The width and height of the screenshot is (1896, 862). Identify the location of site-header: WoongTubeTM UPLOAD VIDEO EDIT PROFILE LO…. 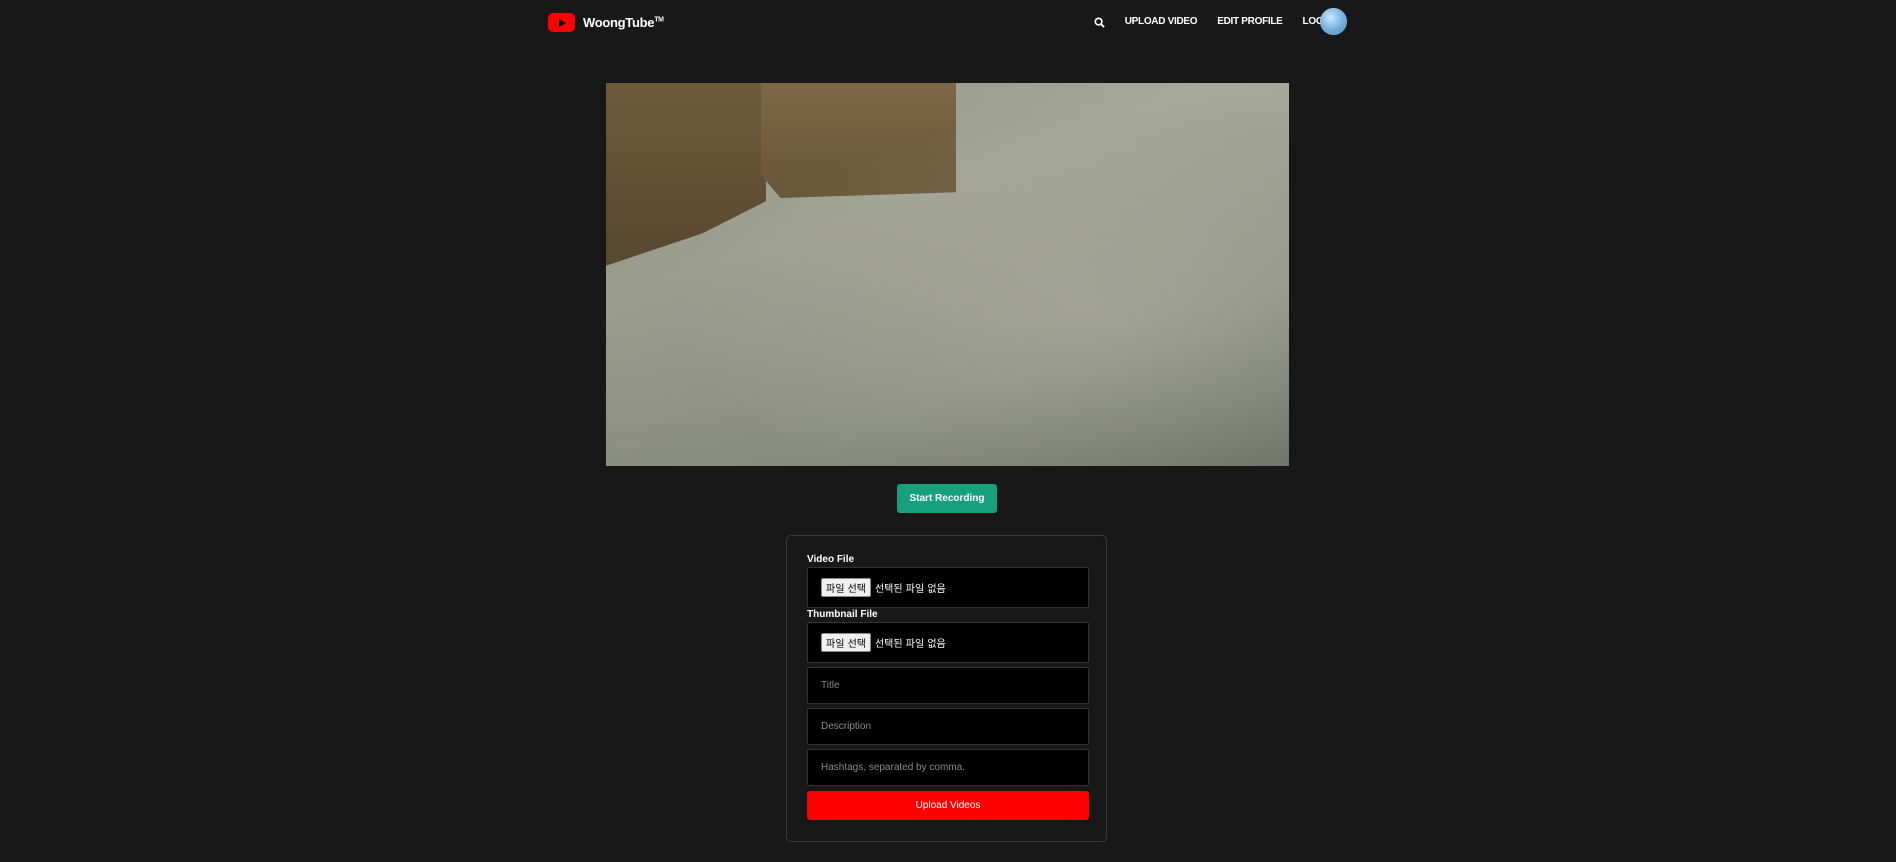
(948, 22).